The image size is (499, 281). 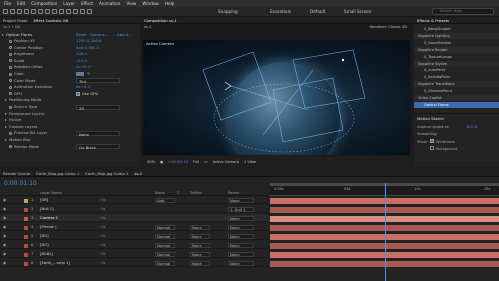 I want to click on menu-animation: Animation, so click(x=109, y=3).